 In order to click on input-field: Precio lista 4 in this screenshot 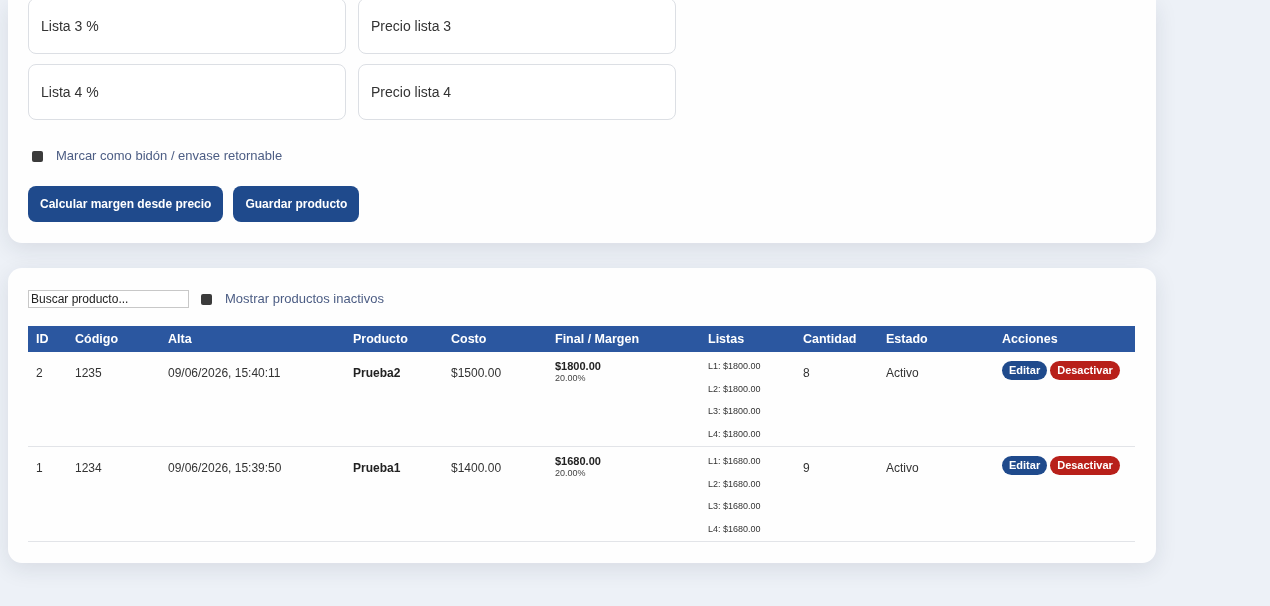, I will do `click(517, 92)`.